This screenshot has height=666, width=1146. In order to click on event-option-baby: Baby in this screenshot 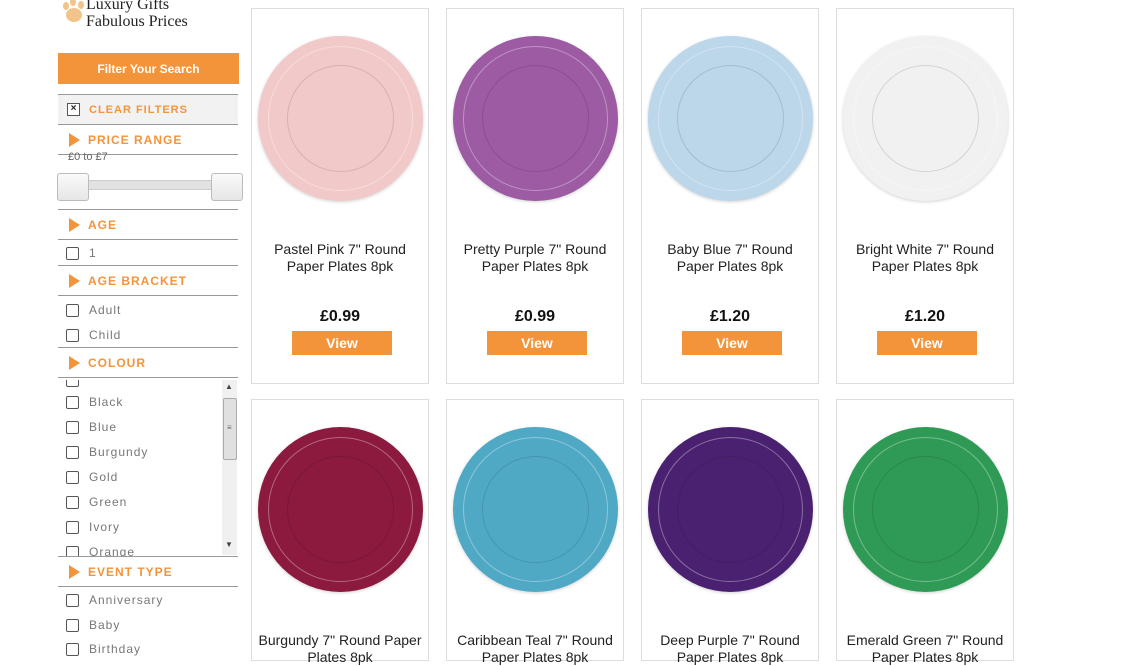, I will do `click(93, 625)`.